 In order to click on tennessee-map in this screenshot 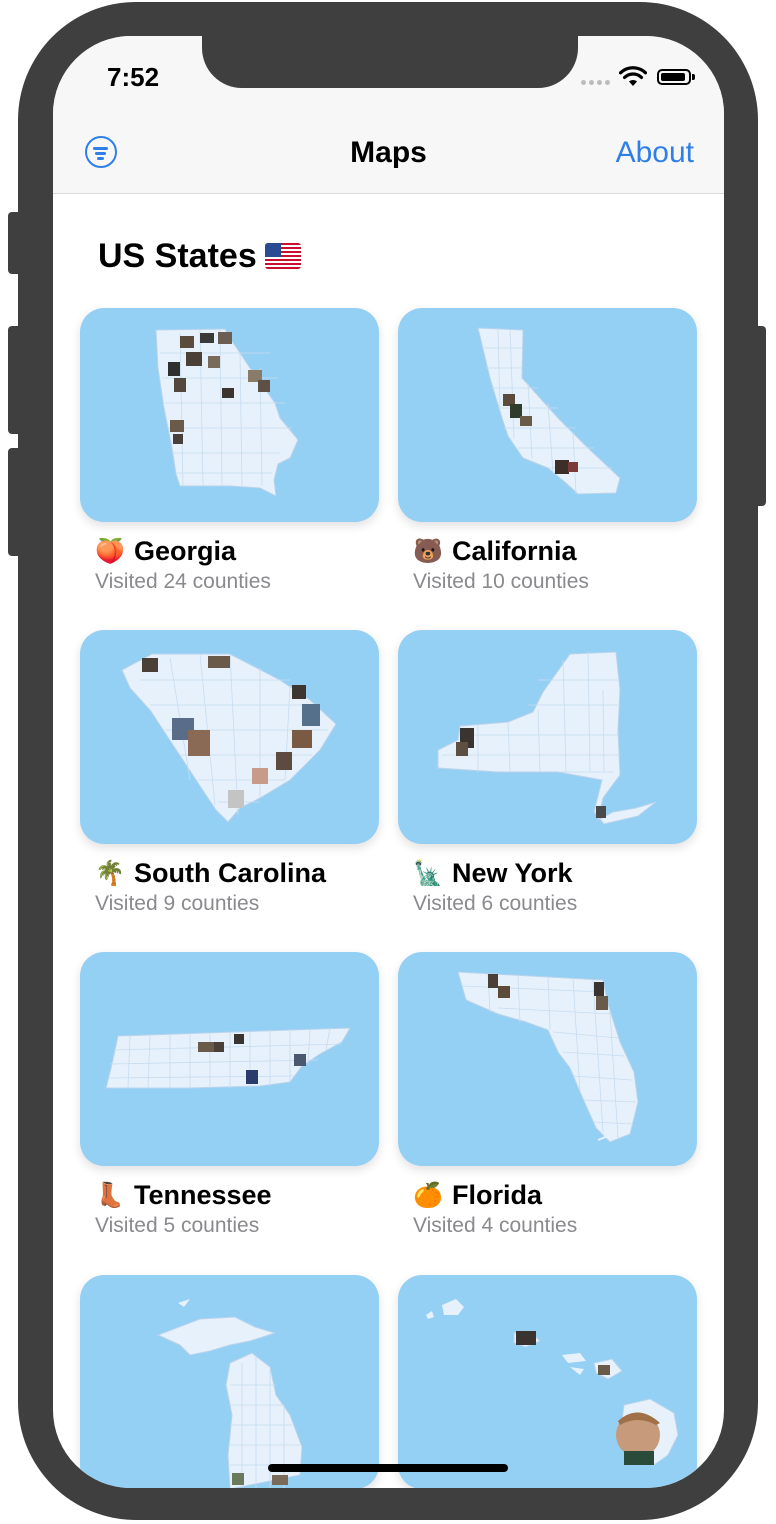, I will do `click(228, 1058)`.